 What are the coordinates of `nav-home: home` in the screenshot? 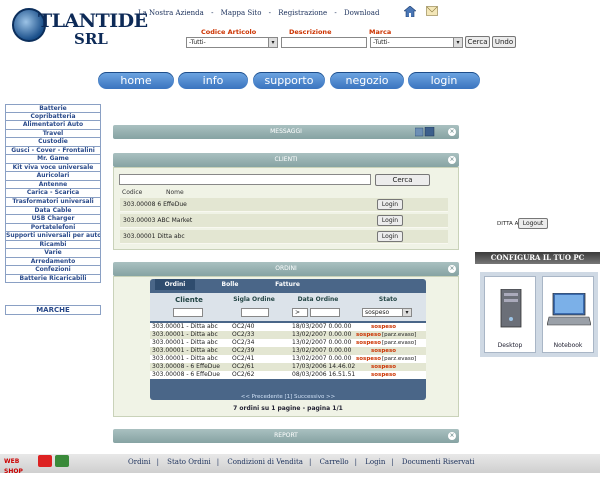 It's located at (136, 80).